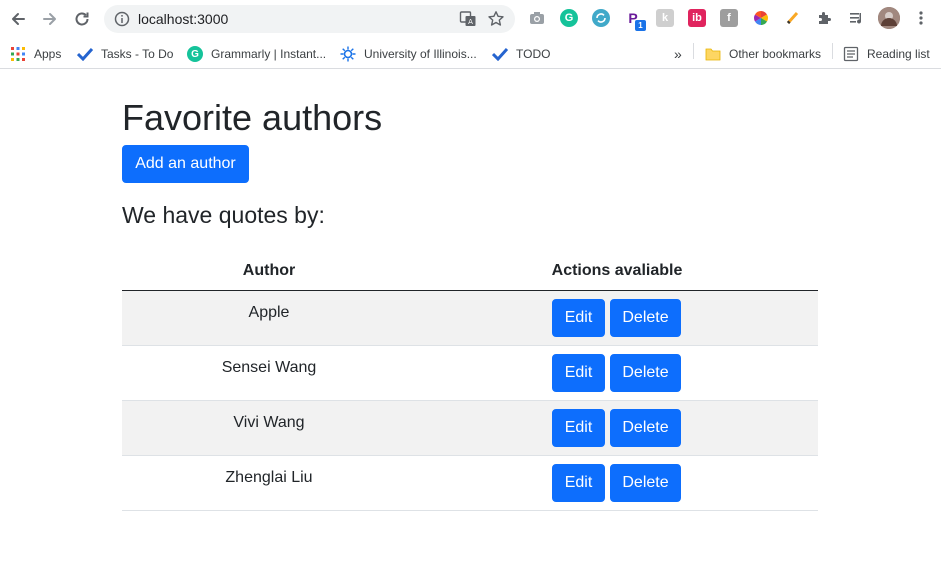 This screenshot has width=941, height=582. Describe the element at coordinates (898, 54) in the screenshot. I see `bookmark-label: Reading list` at that location.